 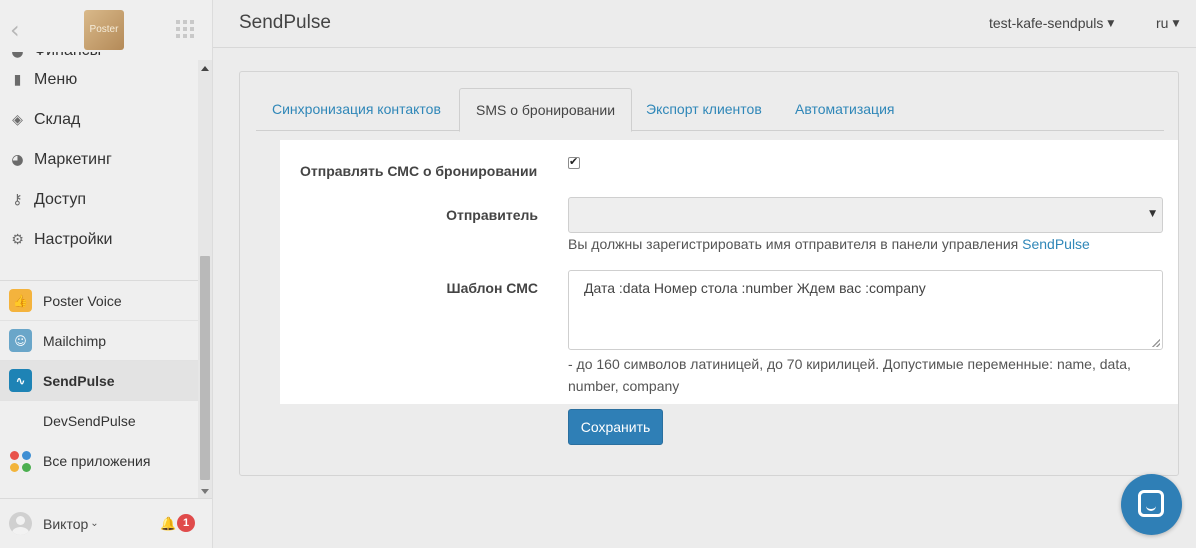 I want to click on sidebar-item-warehouse: ◈ Склад, so click(x=99, y=120).